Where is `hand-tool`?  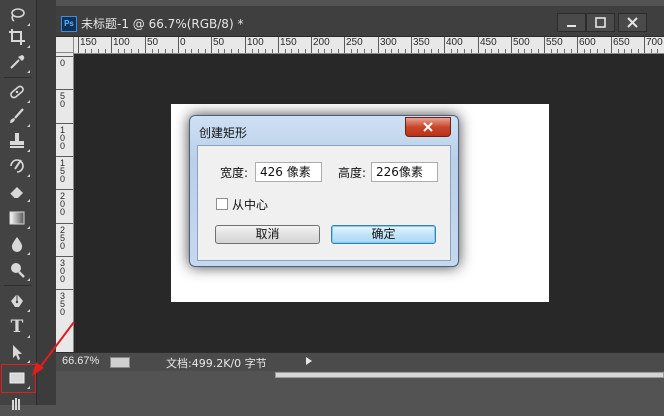
hand-tool is located at coordinates (17, 405).